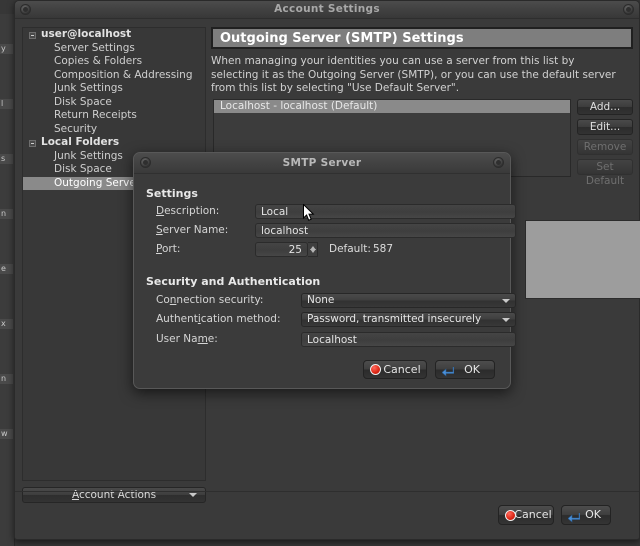 This screenshot has width=640, height=546. Describe the element at coordinates (533, 514) in the screenshot. I see `window-cancel-label: Cancel` at that location.